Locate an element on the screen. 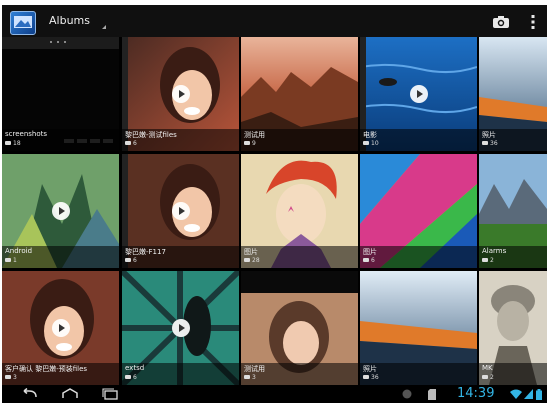  album-tile-alarms: Alarms 2 is located at coordinates (513, 211).